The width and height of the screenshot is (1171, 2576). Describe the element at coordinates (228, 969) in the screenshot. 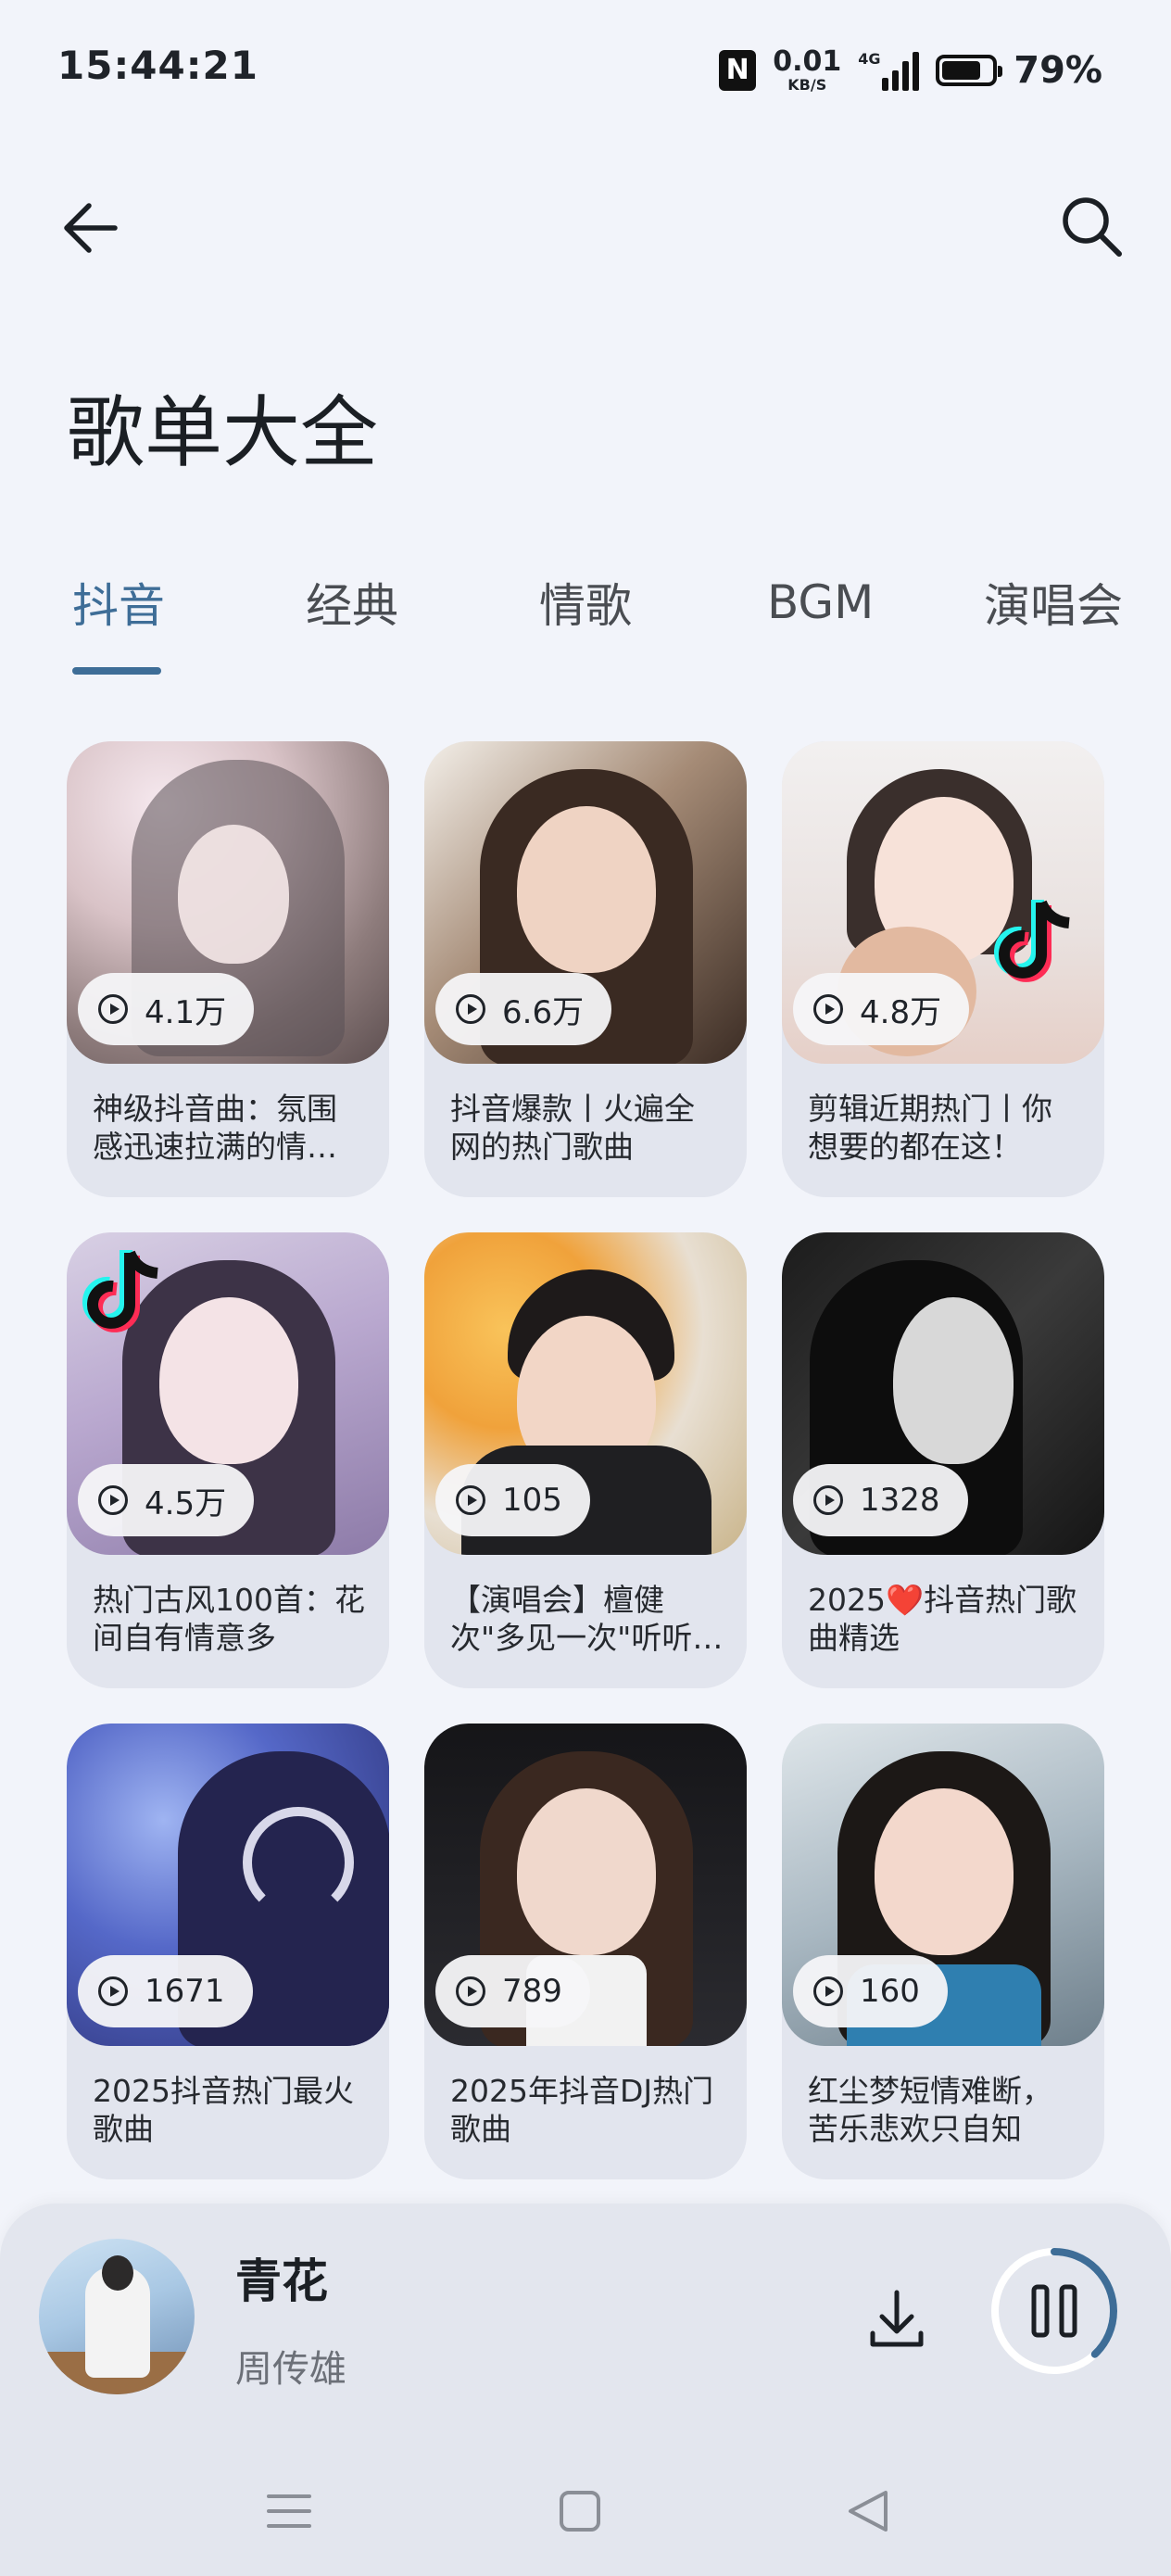

I see `playlist-card: 4.1万 神级抖音曲：氛围感迅速拉满的情歌合集` at that location.